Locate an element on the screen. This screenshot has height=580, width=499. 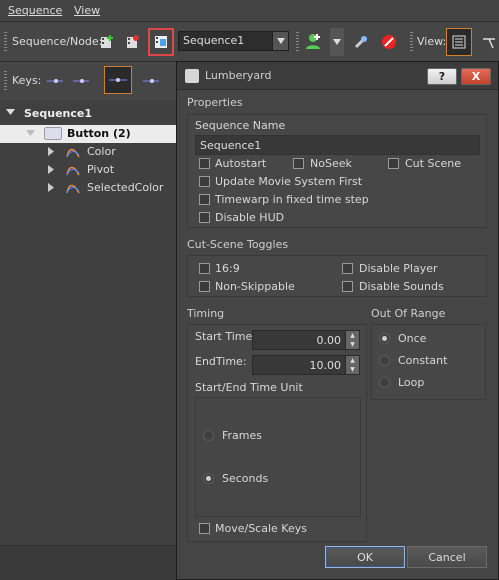
cutscene-label: Cut Scene is located at coordinates (433, 163).